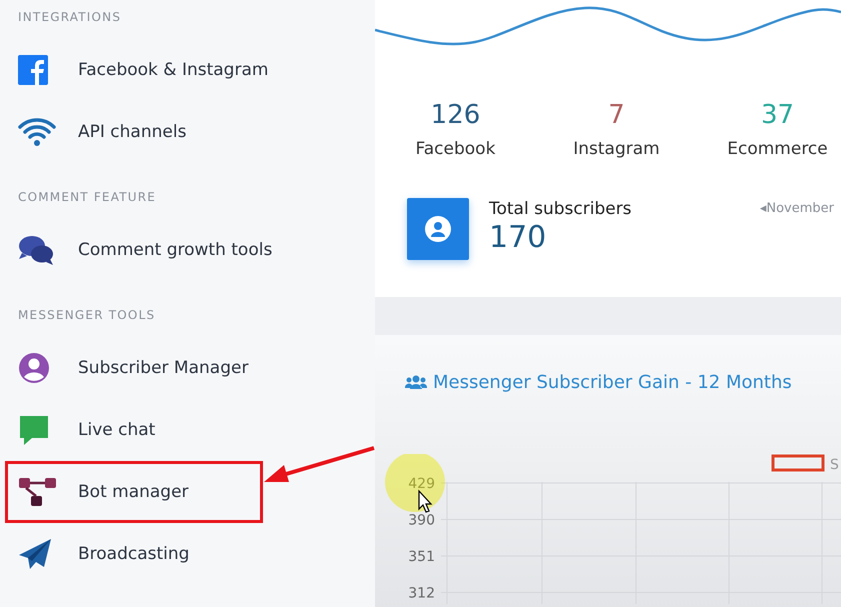 This screenshot has height=607, width=841. What do you see at coordinates (834, 465) in the screenshot?
I see `legend-label: S` at bounding box center [834, 465].